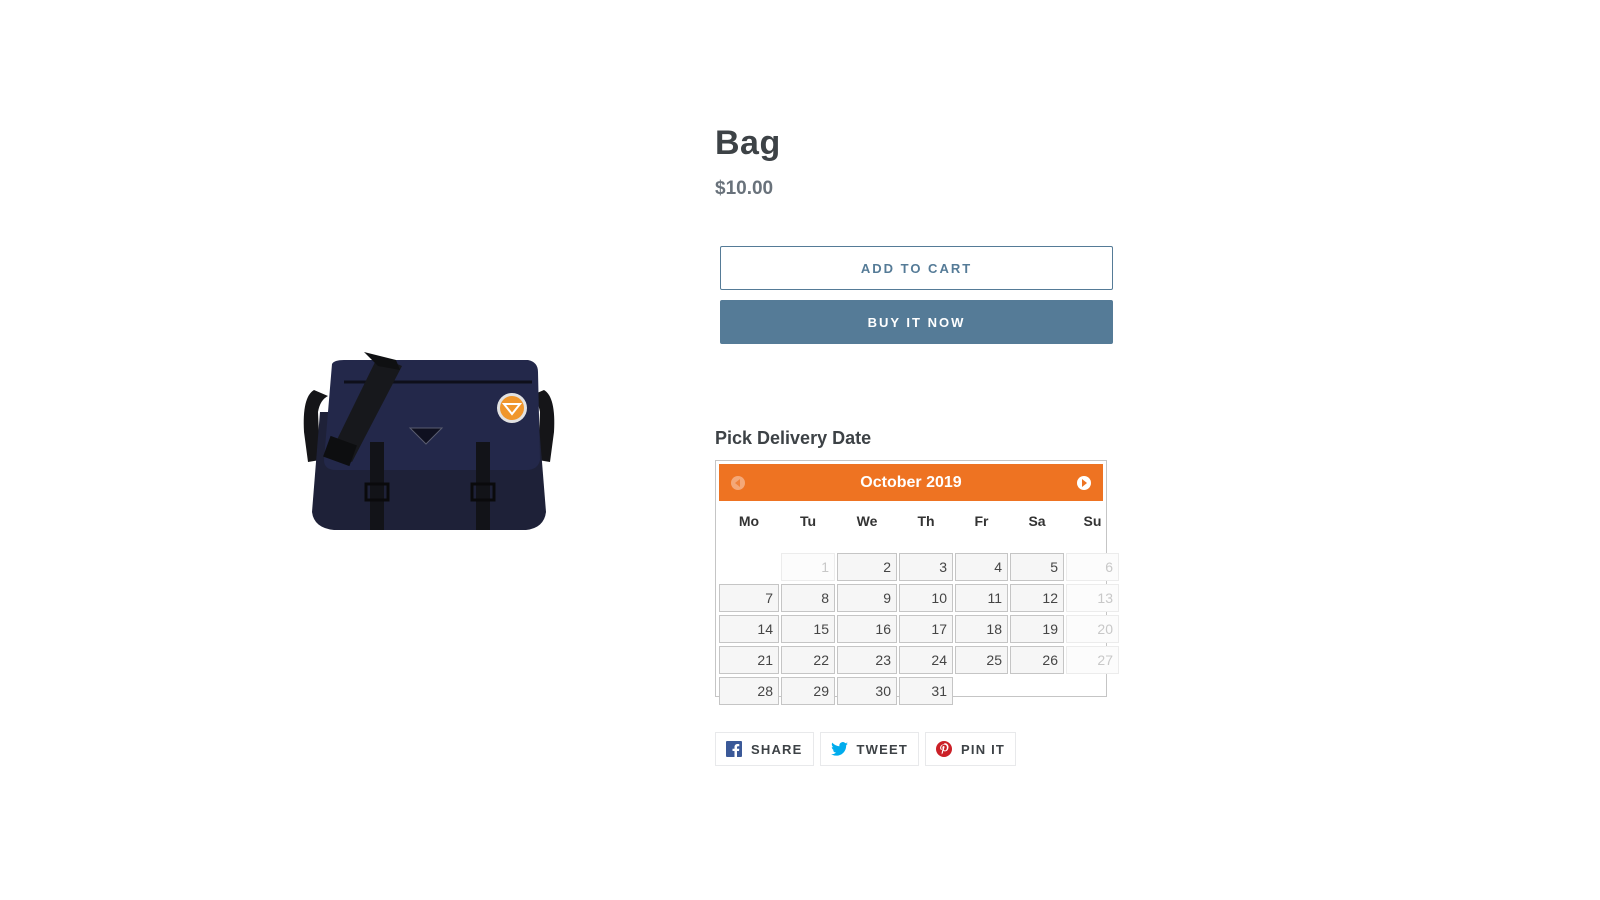  Describe the element at coordinates (1092, 521) in the screenshot. I see `weekday-header: Su` at that location.